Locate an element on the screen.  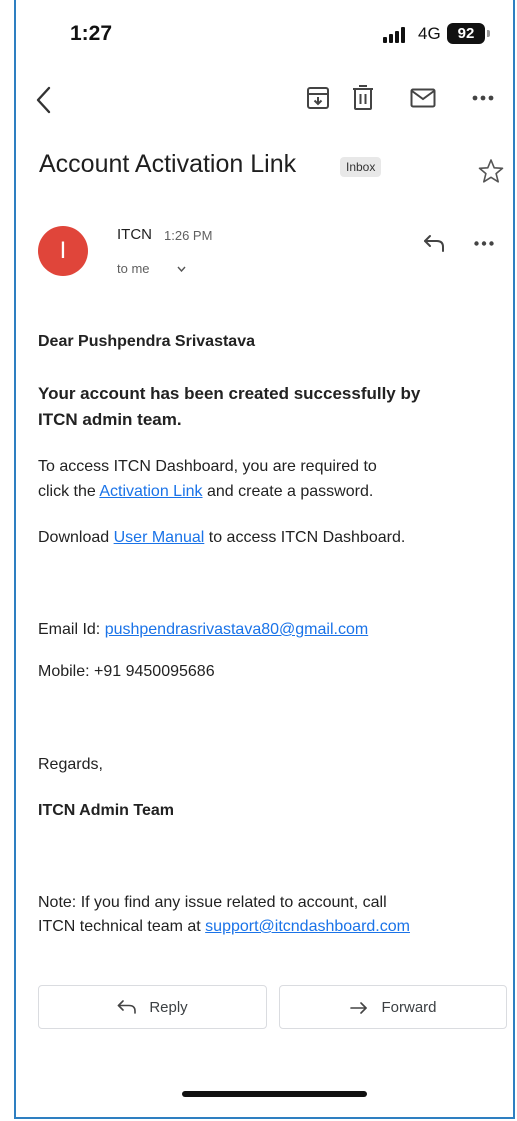
created-line-2: ITCN admin team. is located at coordinates (110, 419).